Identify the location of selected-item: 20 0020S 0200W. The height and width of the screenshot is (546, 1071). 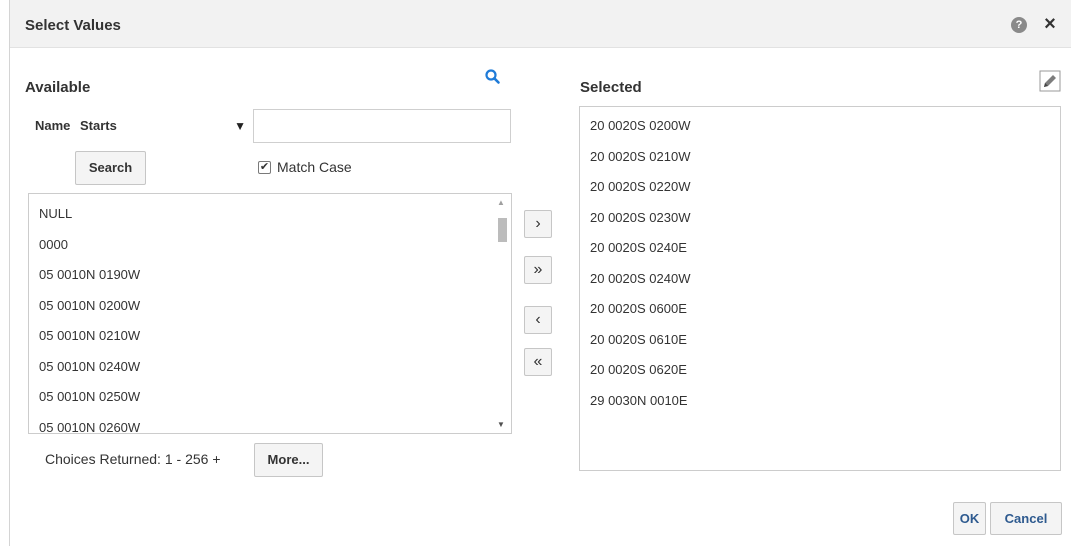
(820, 126).